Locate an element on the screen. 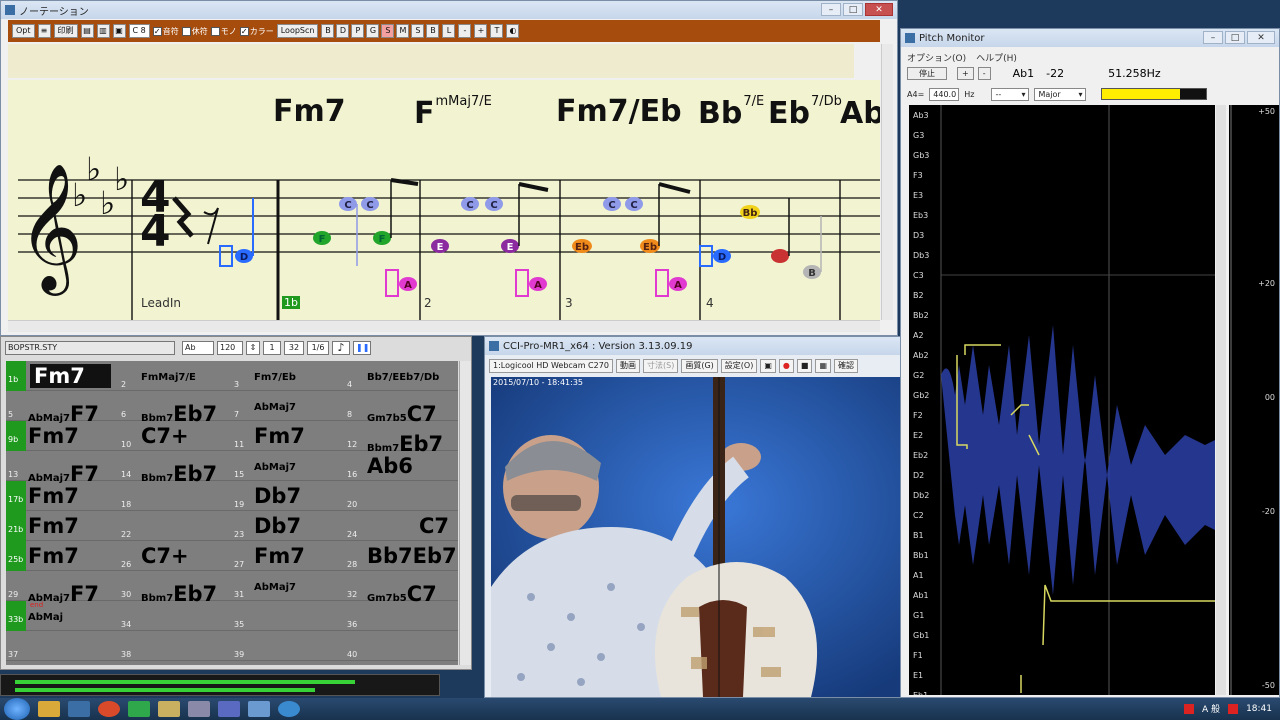 This screenshot has width=1280, height=720. notes-checkbox: ✓ 音符 is located at coordinates (165, 31).